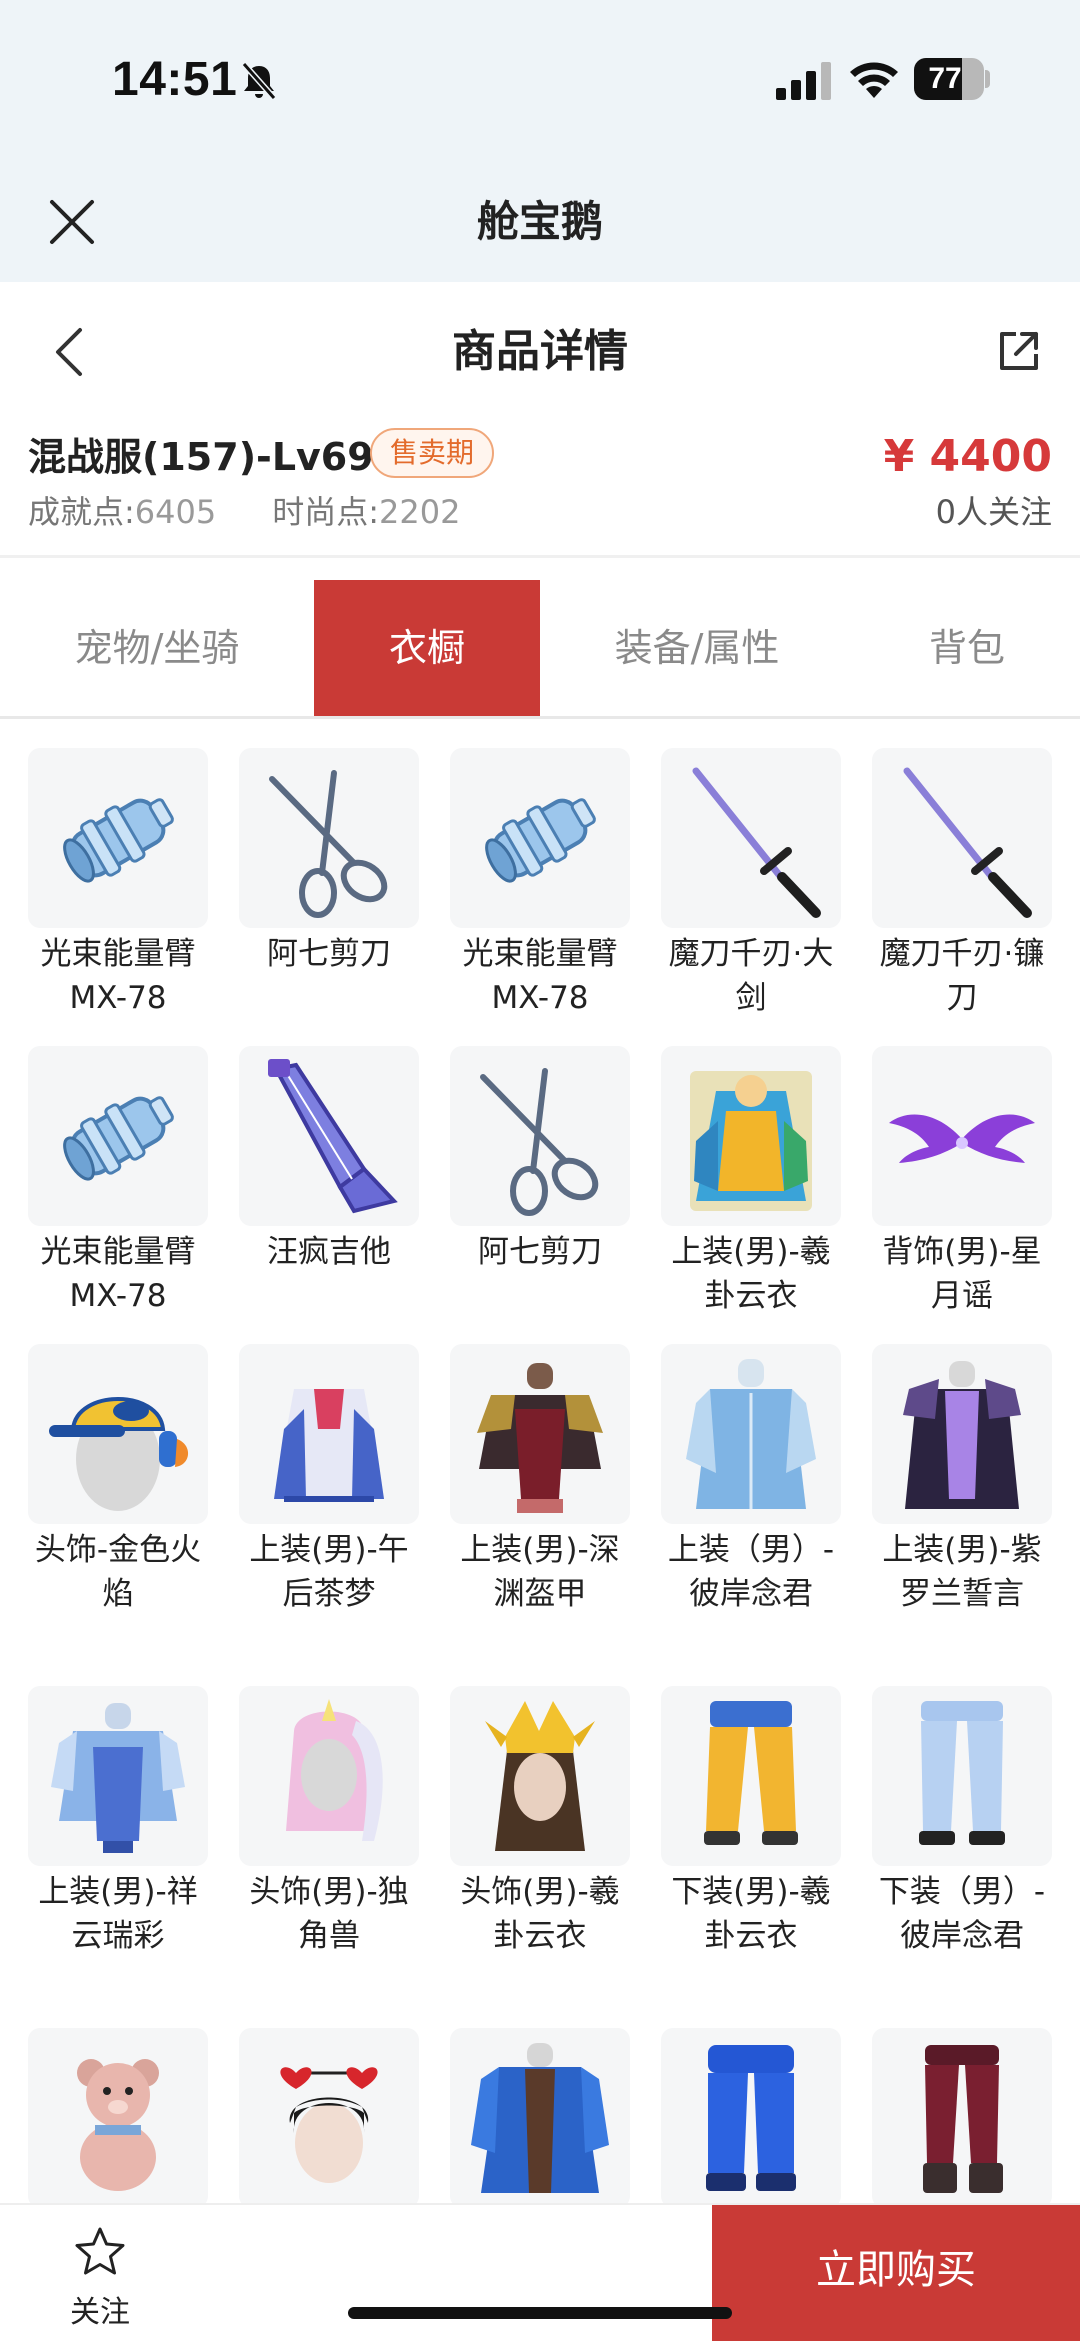 This screenshot has height=2341, width=1080. Describe the element at coordinates (157, 648) in the screenshot. I see `tab-pets-mounts: 宠物/坐骑` at that location.